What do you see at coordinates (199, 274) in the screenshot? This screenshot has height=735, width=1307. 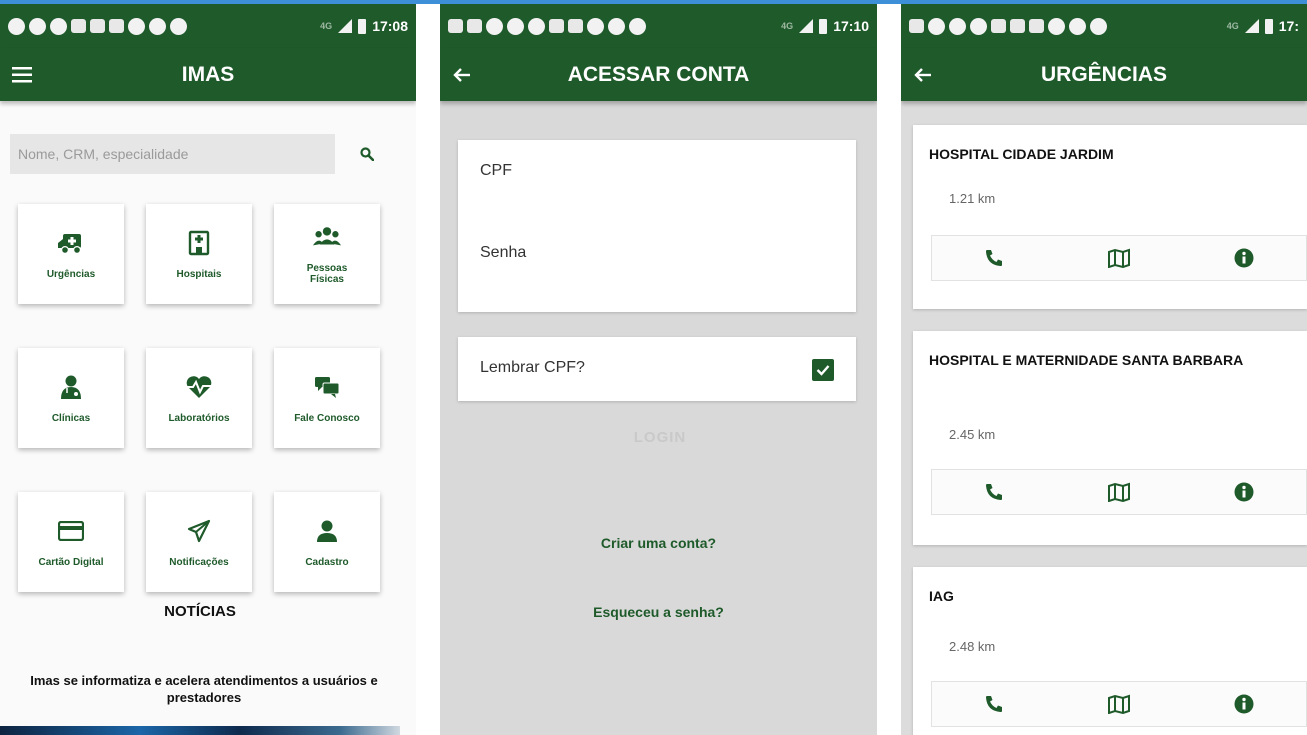 I see `tile-label: Hospitais` at bounding box center [199, 274].